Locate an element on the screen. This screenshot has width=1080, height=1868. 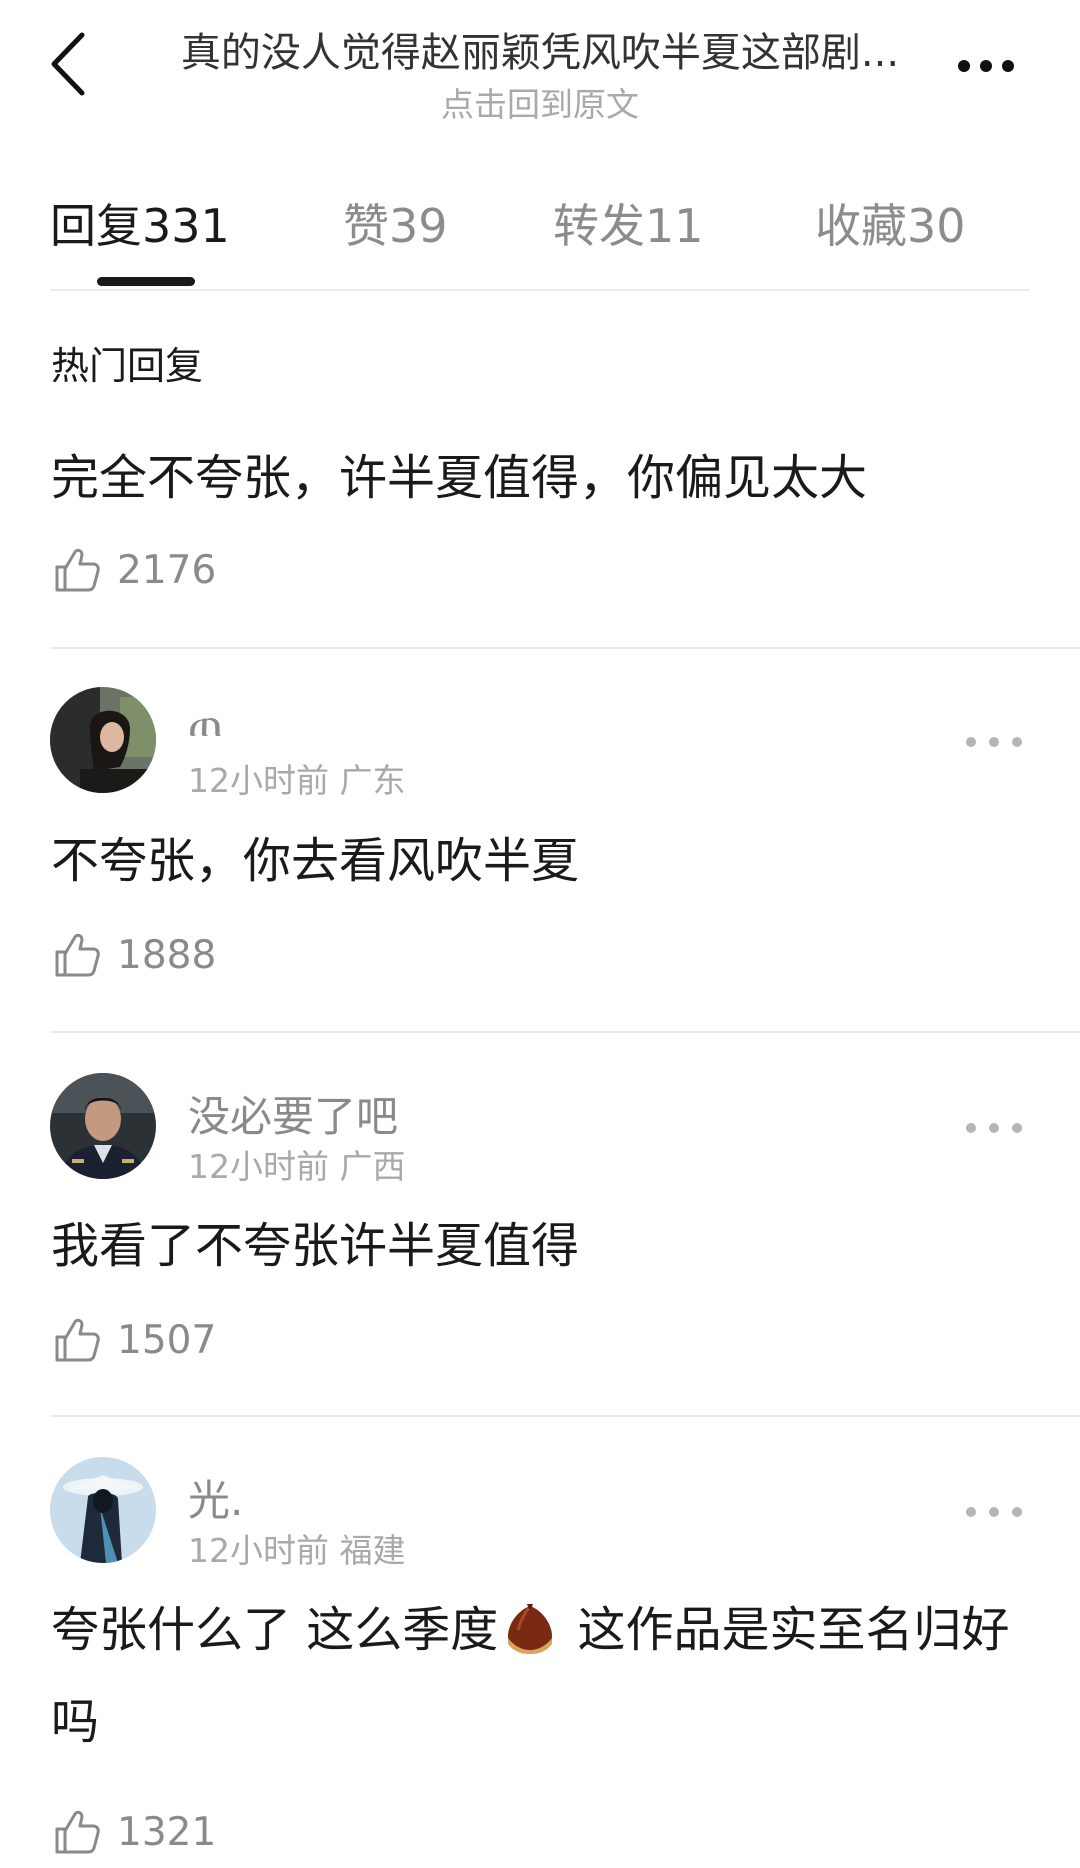
like-button: 2176 is located at coordinates (133, 570).